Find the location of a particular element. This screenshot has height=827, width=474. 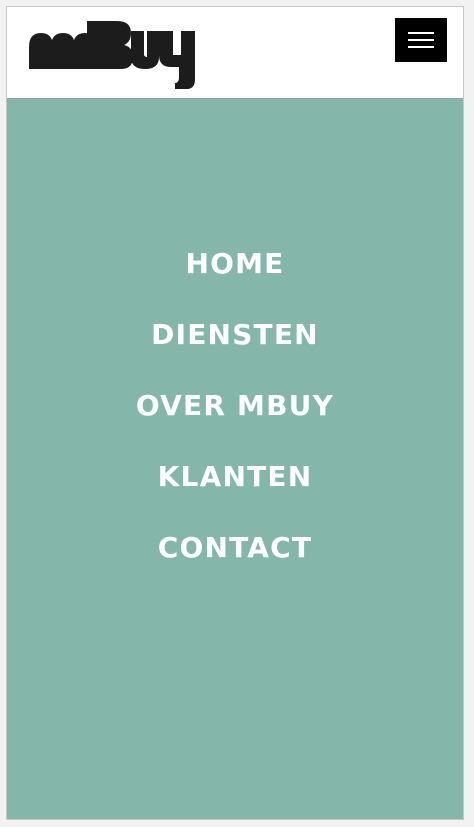

nav-item-contact: CONTACT is located at coordinates (235, 561).